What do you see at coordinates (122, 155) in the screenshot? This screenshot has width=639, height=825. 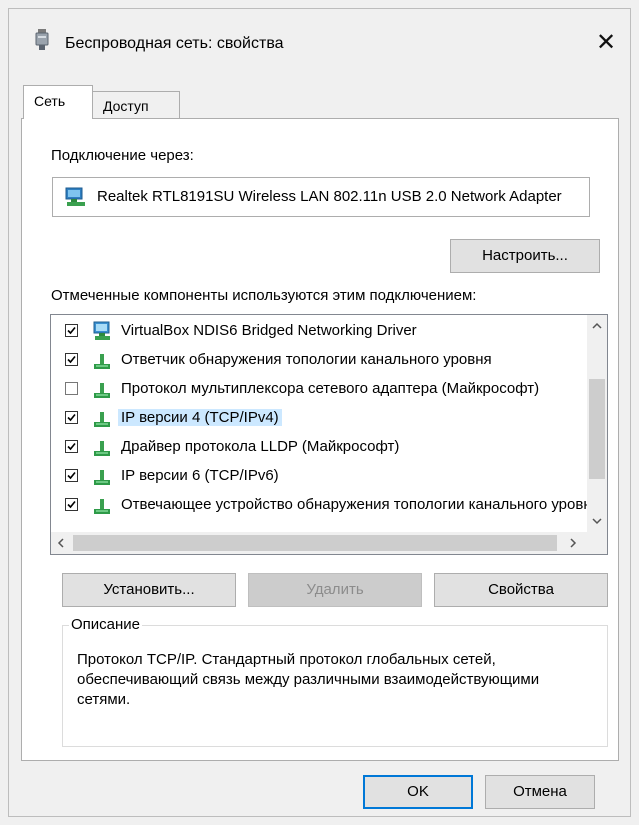 I see `connect-using-label: Подключение через:` at bounding box center [122, 155].